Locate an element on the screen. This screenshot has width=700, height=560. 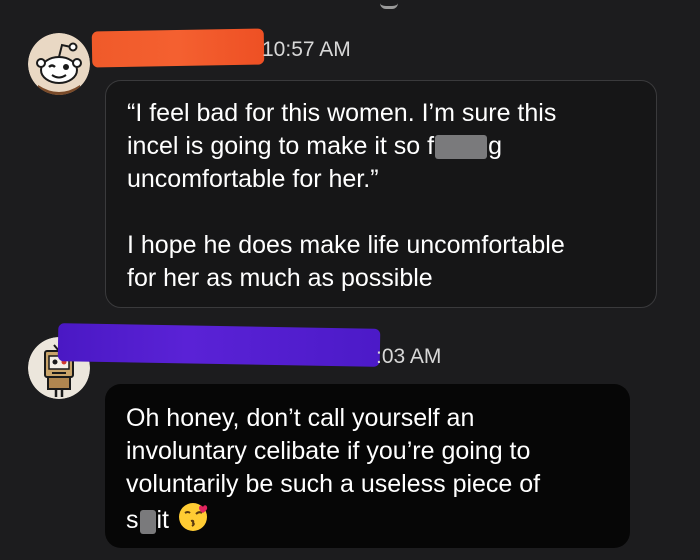
message-text: Oh honey, don’t call yourself an is located at coordinates (300, 418).